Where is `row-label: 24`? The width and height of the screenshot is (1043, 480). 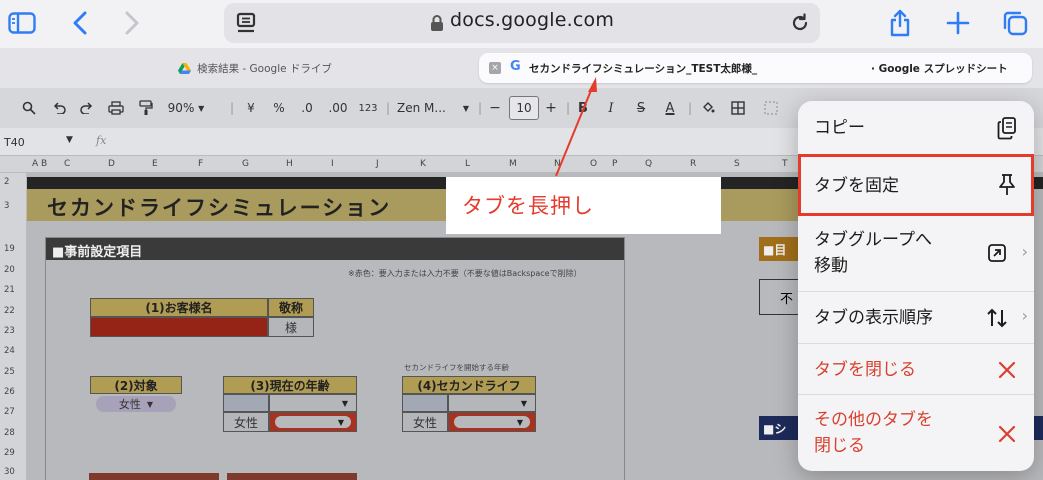
row-label: 24 is located at coordinates (9, 351).